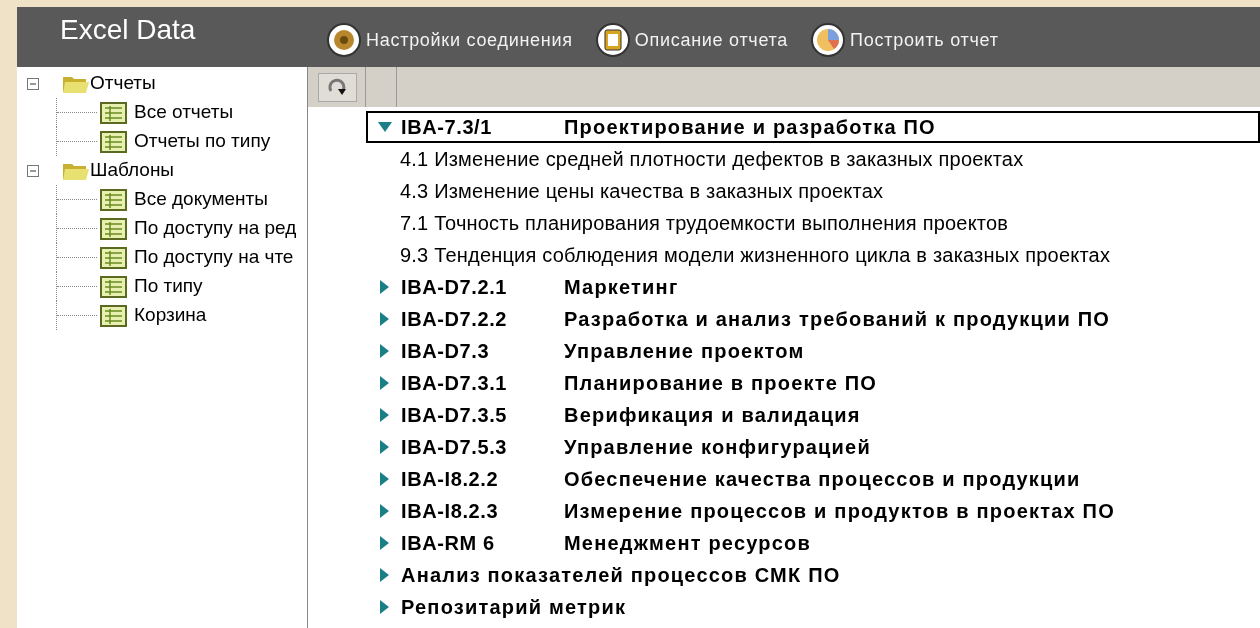  What do you see at coordinates (214, 257) in the screenshot?
I see `tree-item: По доступу на чте` at bounding box center [214, 257].